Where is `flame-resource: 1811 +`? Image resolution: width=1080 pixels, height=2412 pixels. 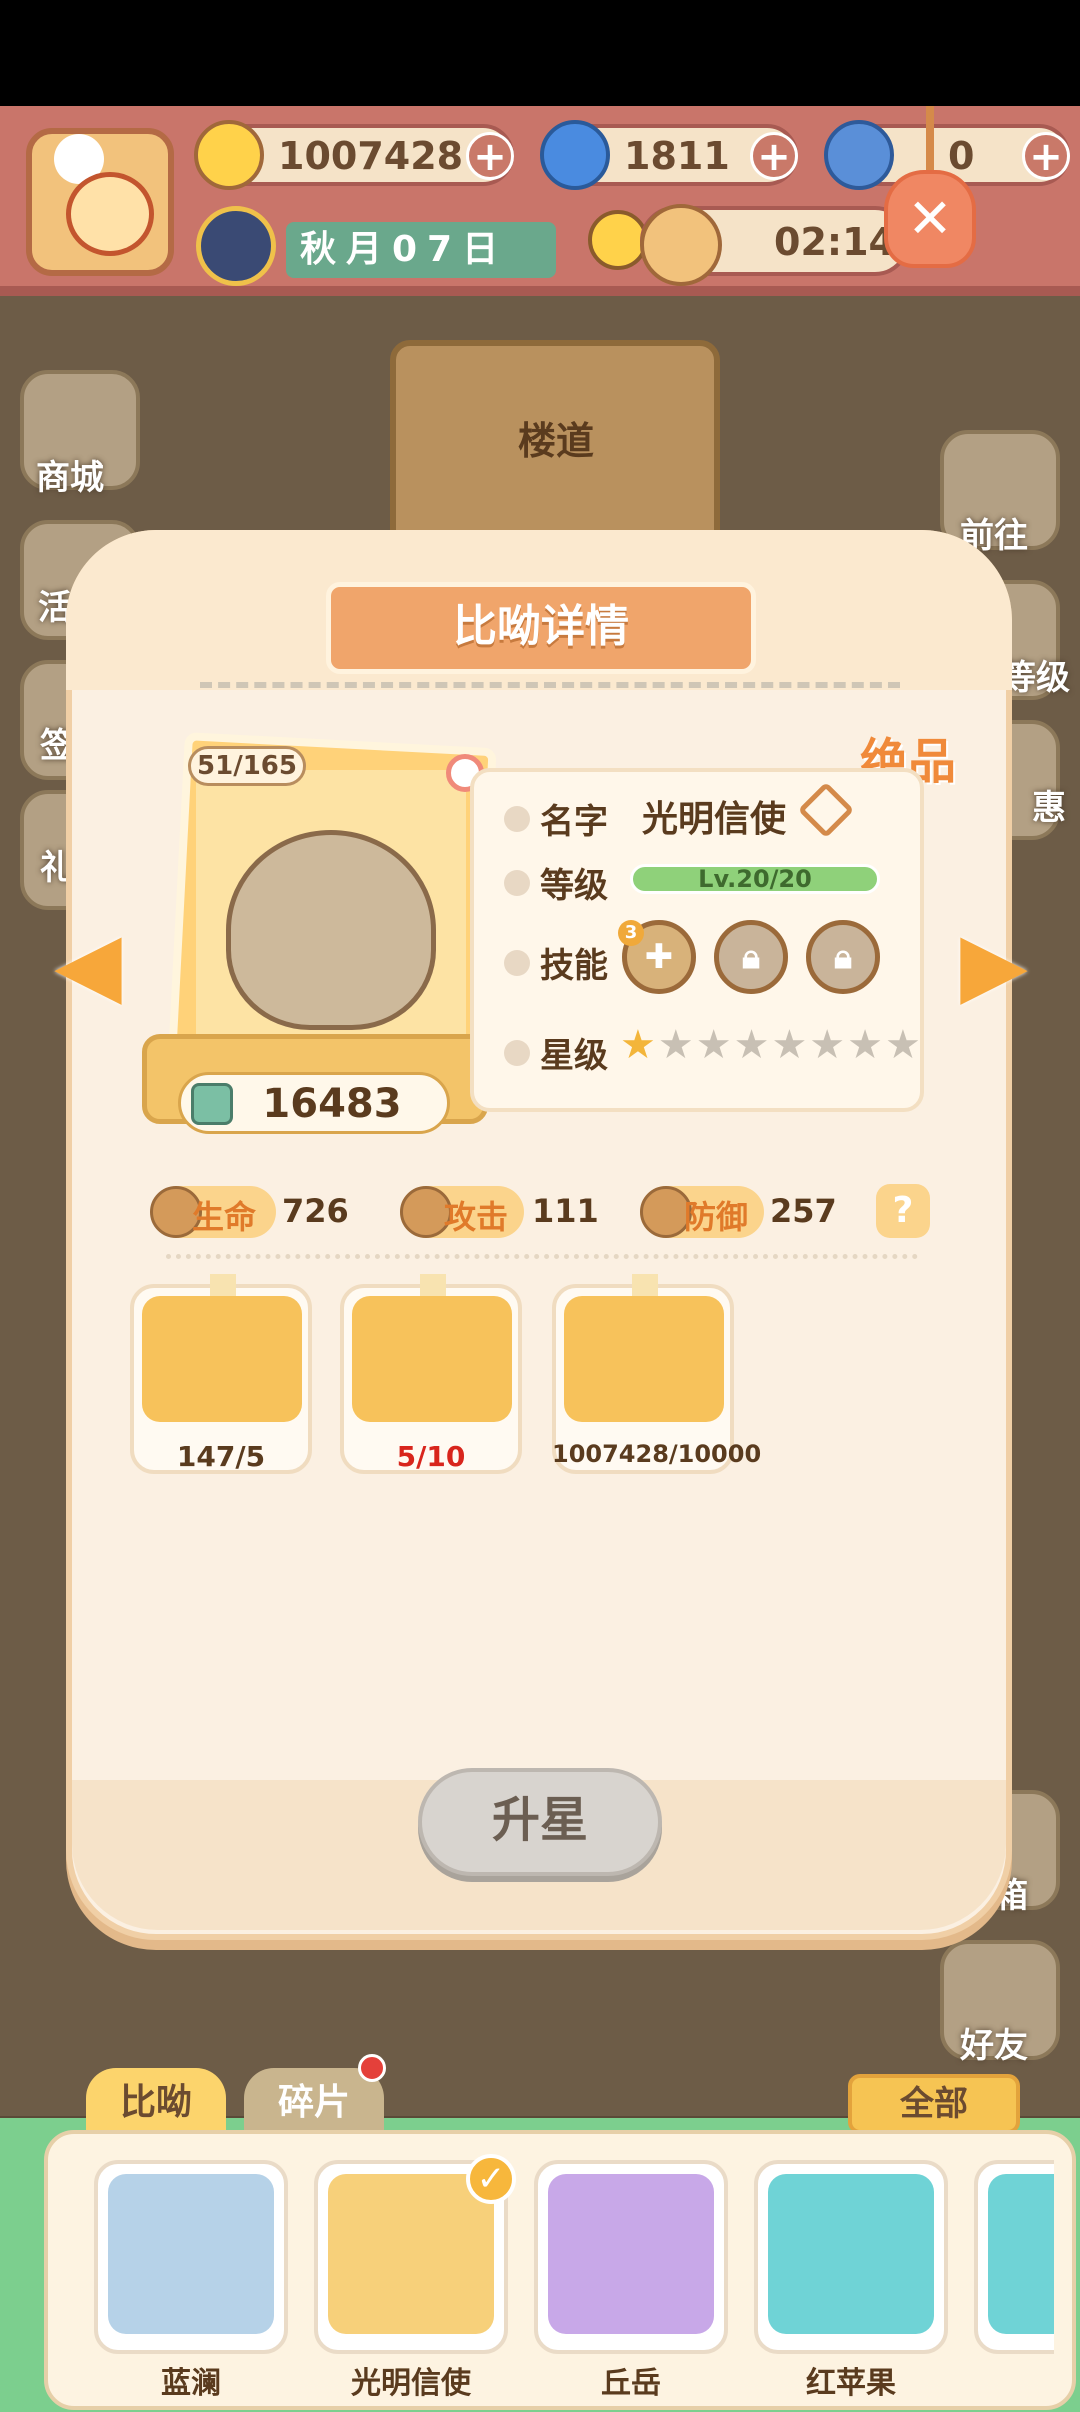 flame-resource: 1811 + is located at coordinates (669, 155).